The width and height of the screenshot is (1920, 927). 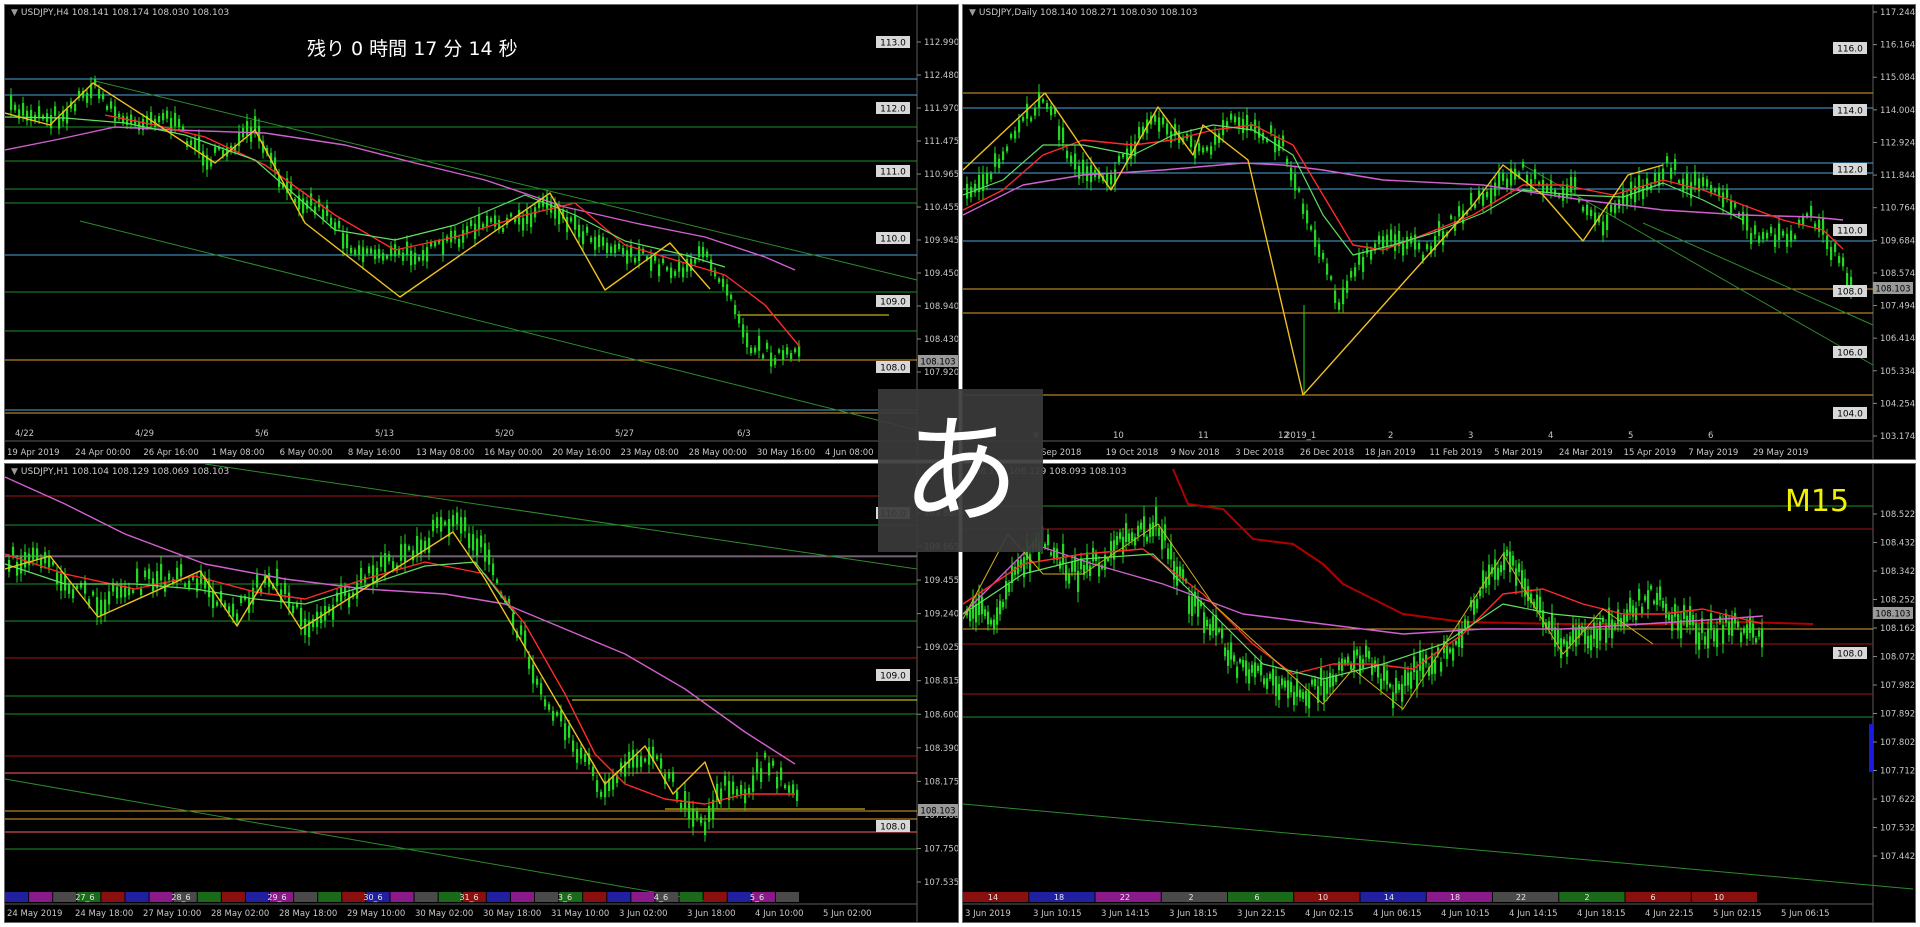 What do you see at coordinates (1125, 914) in the screenshot?
I see `time-axis-label: 3 Jun 14:15` at bounding box center [1125, 914].